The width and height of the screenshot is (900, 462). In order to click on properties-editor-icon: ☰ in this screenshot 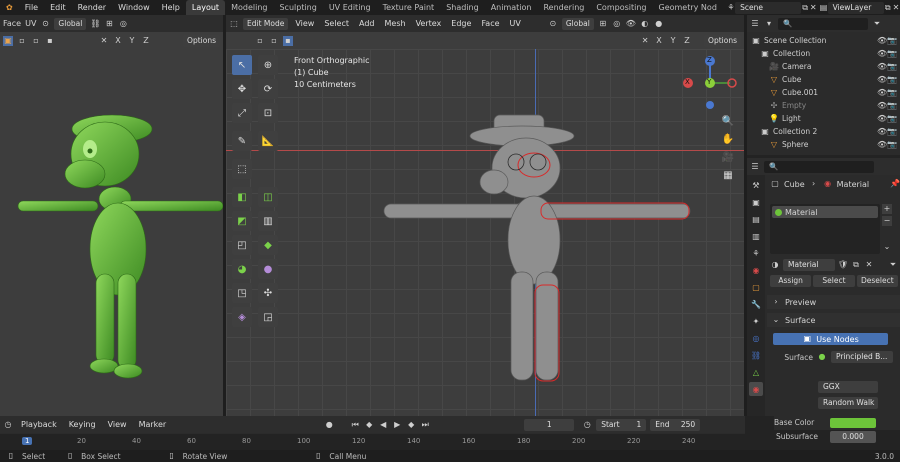, I will do `click(755, 167)`.